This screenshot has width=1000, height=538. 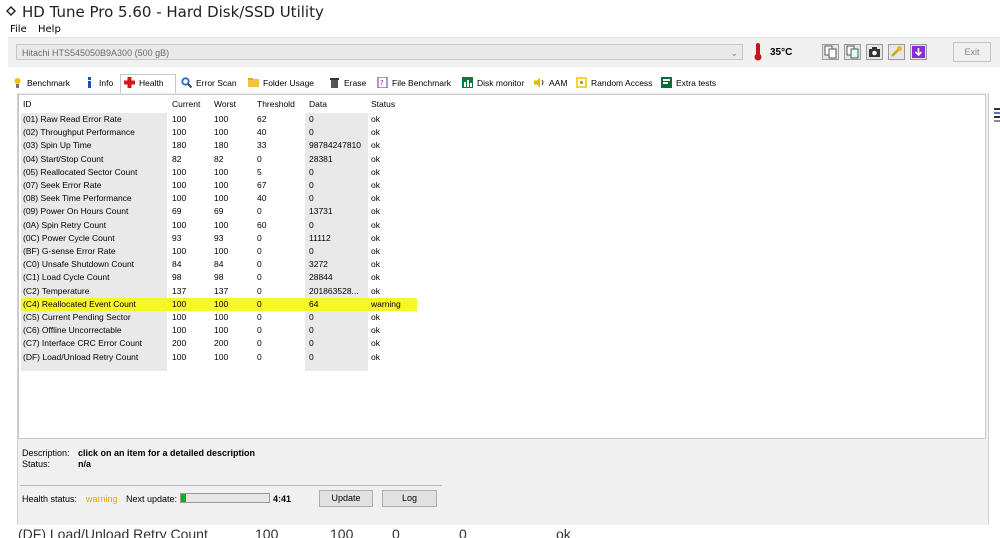 I want to click on tab-info: Info, so click(x=98, y=83).